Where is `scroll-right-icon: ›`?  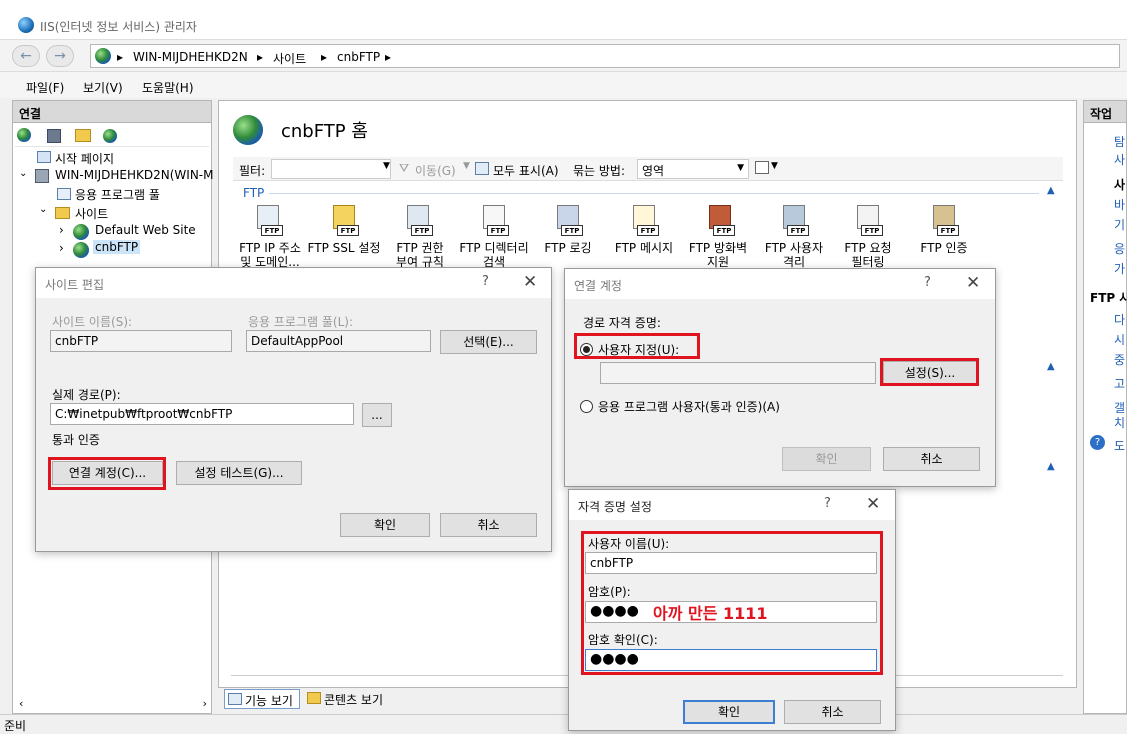
scroll-right-icon: › is located at coordinates (205, 703).